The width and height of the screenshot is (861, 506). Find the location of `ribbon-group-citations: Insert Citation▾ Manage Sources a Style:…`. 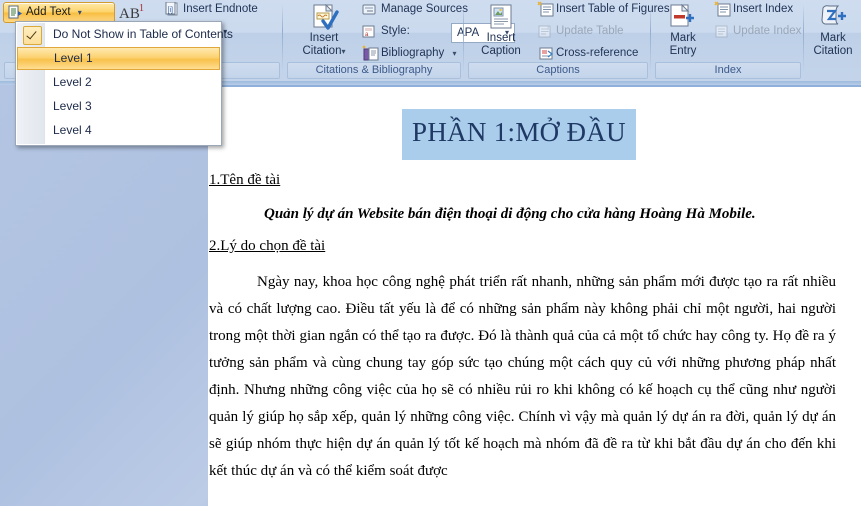

ribbon-group-citations: Insert Citation▾ Manage Sources a Style:… is located at coordinates (399, 40).